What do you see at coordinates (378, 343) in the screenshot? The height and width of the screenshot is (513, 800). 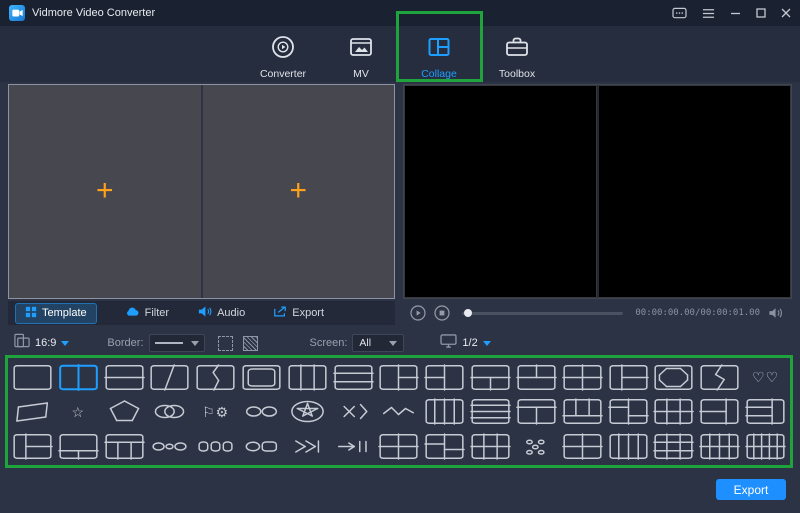 I see `screen-select: All` at bounding box center [378, 343].